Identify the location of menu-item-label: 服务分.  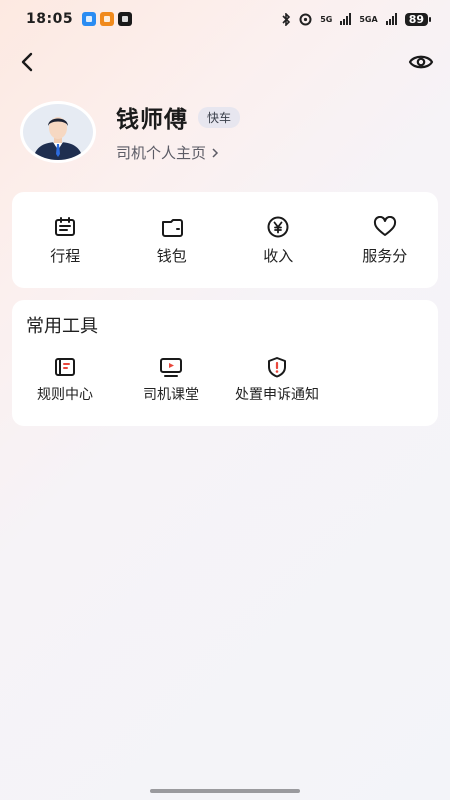
(385, 256).